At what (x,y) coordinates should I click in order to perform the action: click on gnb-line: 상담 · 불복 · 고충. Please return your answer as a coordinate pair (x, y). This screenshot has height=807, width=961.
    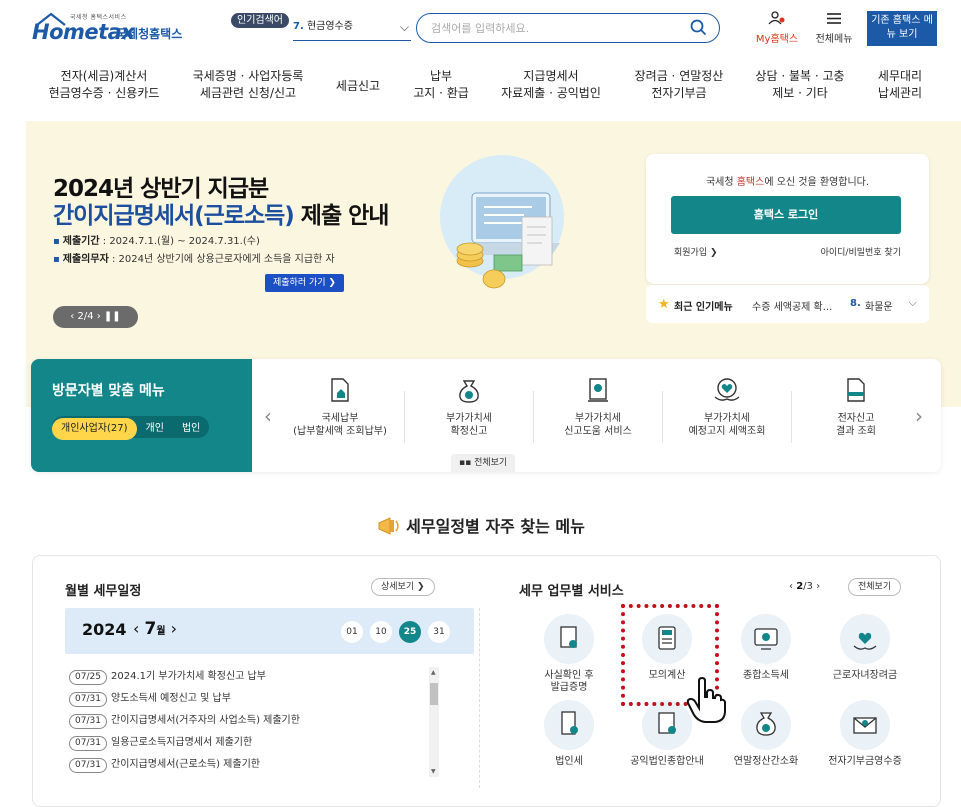
    Looking at the image, I should click on (800, 76).